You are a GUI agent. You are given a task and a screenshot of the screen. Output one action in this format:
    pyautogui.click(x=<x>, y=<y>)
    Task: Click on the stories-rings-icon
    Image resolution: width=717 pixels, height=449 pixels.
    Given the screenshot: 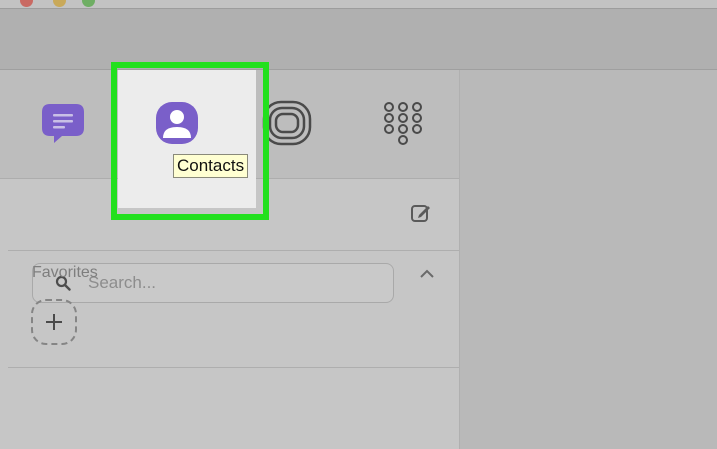 What is the action you would take?
    pyautogui.click(x=287, y=123)
    